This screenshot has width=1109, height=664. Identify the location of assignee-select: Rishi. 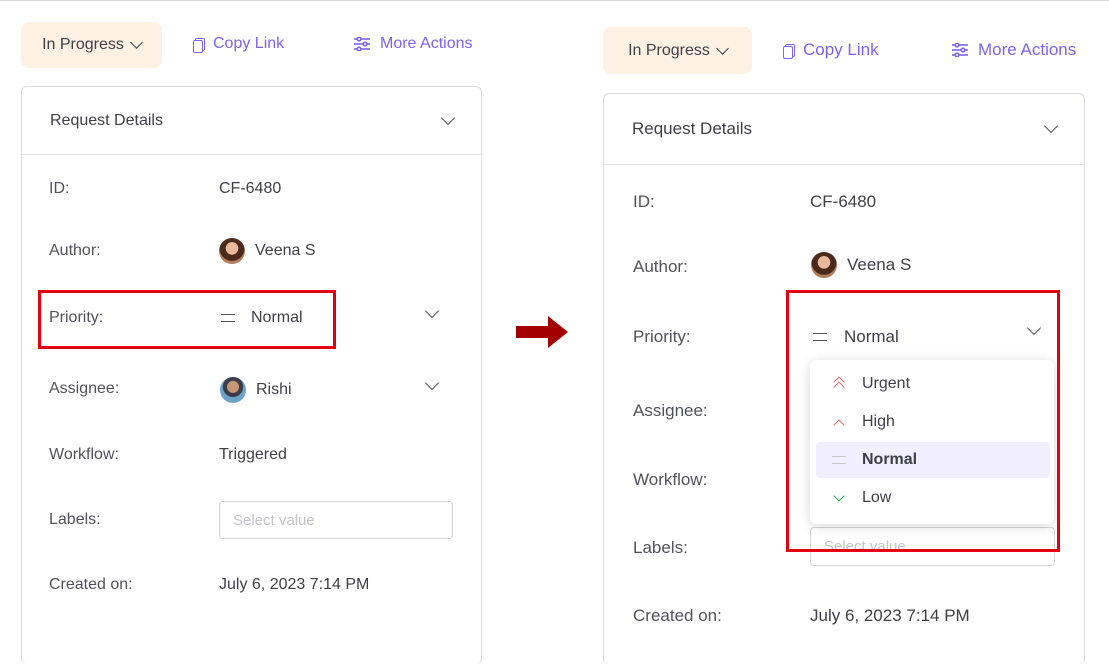
(256, 390).